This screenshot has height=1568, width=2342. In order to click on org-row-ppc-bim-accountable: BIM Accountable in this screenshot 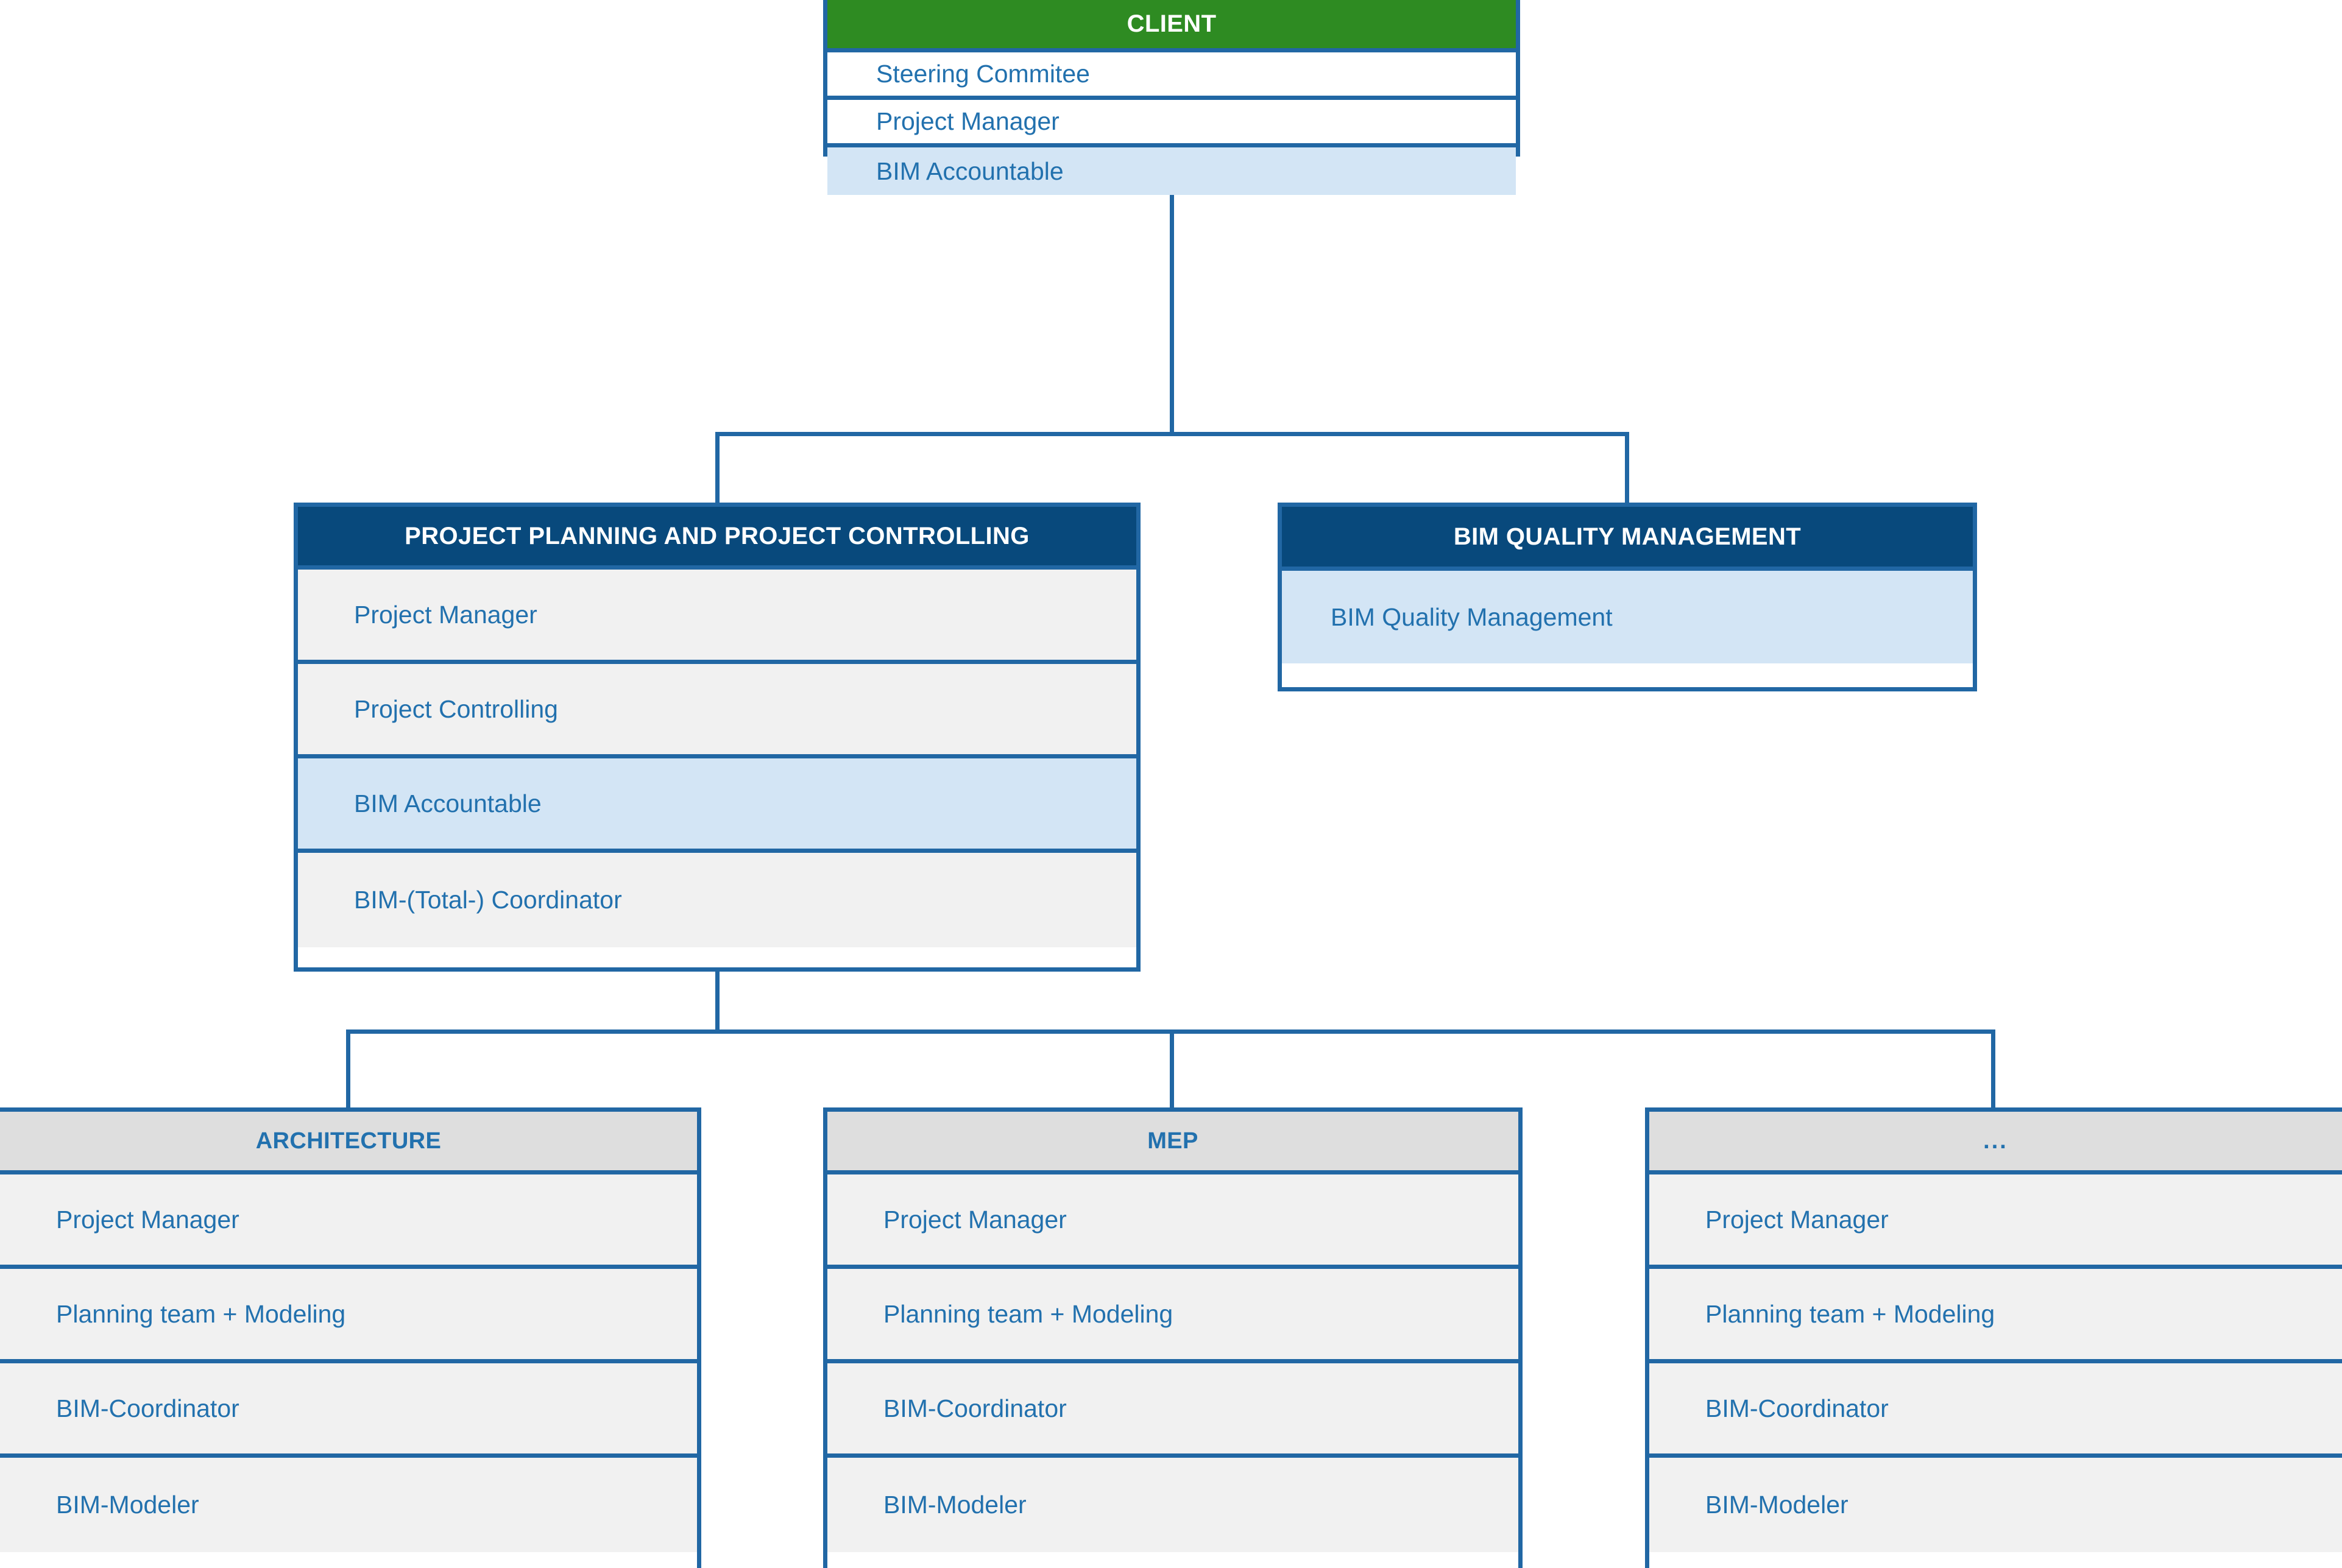, I will do `click(717, 805)`.